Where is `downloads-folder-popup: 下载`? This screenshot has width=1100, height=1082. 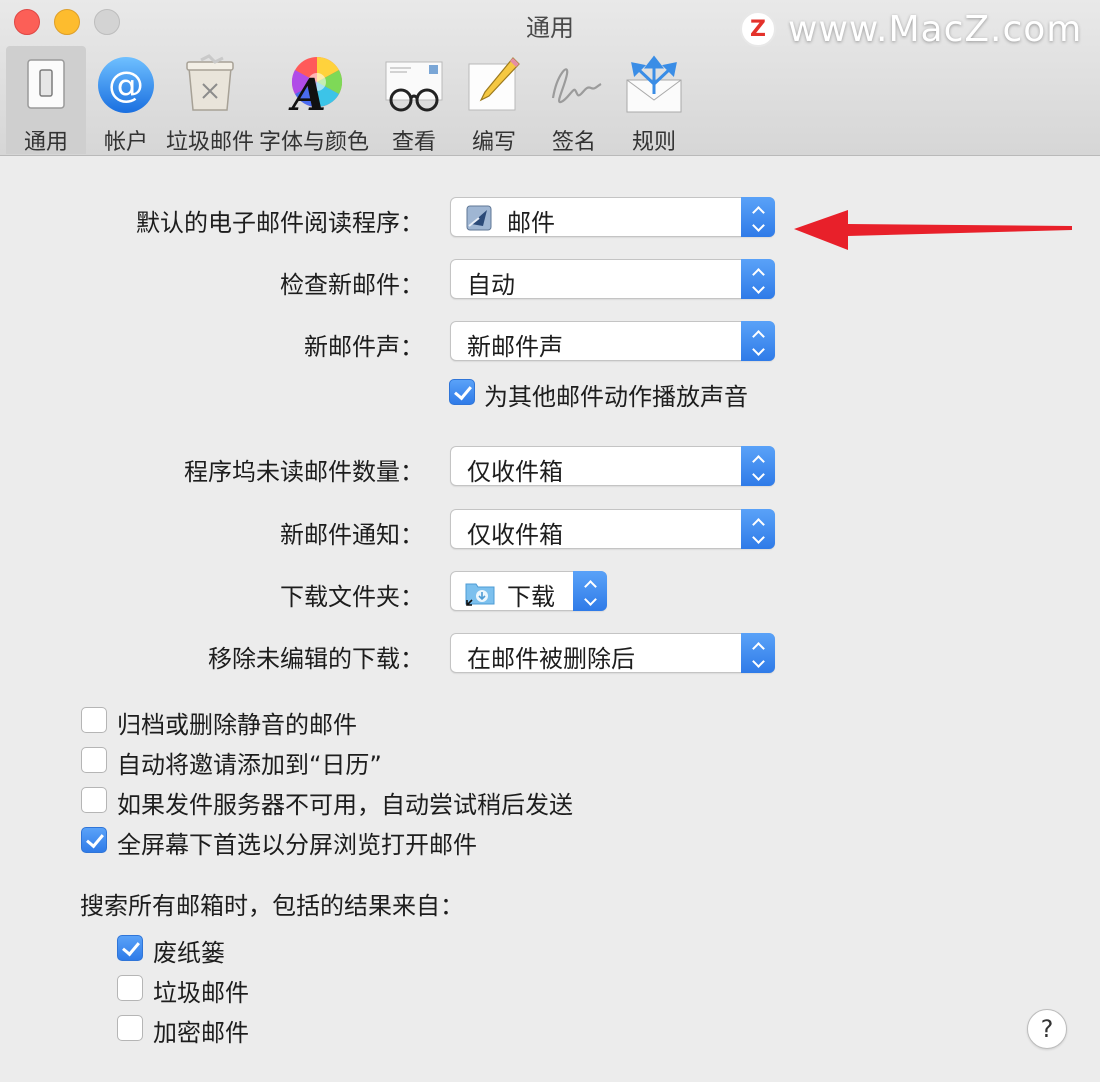
downloads-folder-popup: 下载 is located at coordinates (528, 591).